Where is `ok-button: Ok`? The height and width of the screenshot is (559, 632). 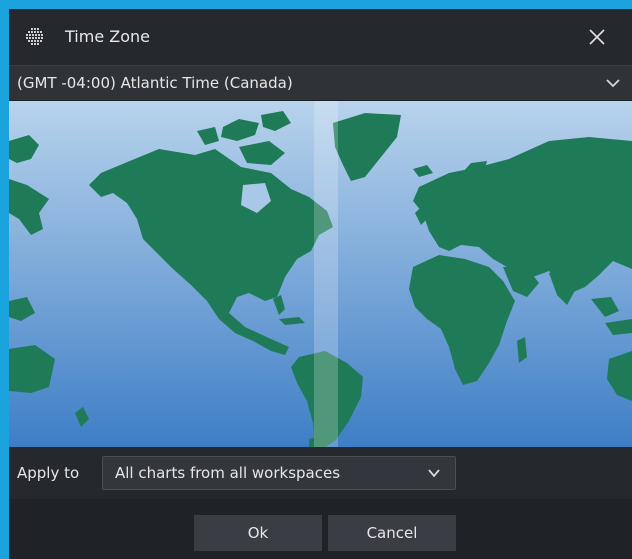
ok-button: Ok is located at coordinates (258, 533).